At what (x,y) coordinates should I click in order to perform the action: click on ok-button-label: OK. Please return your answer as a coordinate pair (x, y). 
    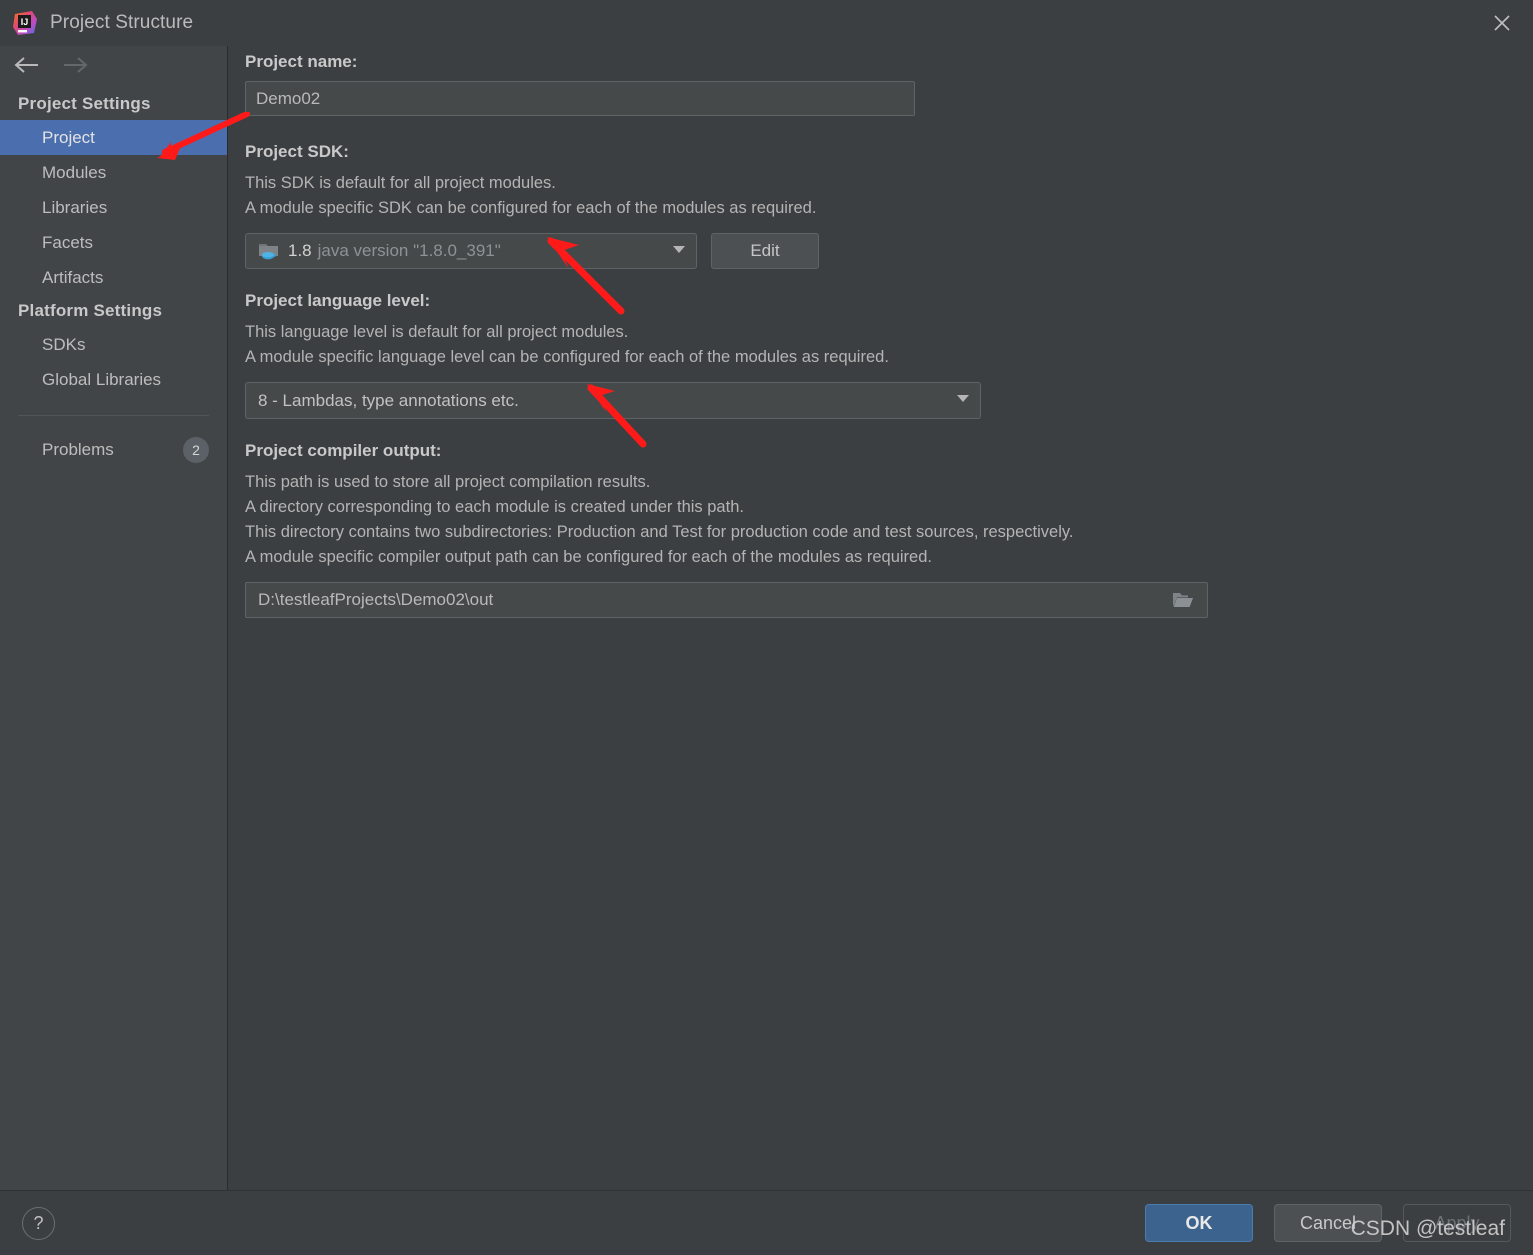
    Looking at the image, I should click on (1199, 1222).